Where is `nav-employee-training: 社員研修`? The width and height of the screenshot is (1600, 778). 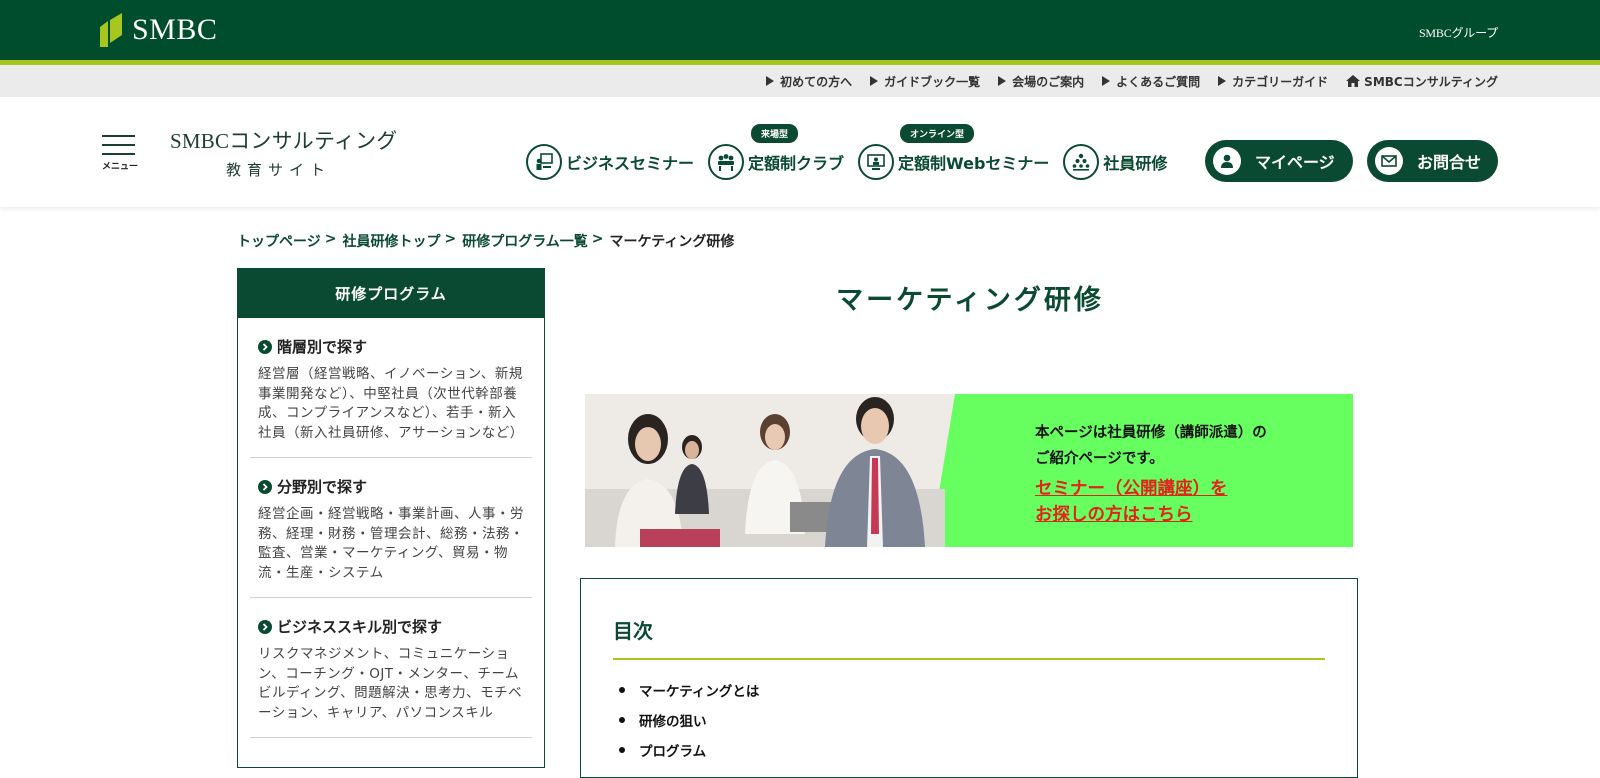
nav-employee-training: 社員研修 is located at coordinates (1115, 162).